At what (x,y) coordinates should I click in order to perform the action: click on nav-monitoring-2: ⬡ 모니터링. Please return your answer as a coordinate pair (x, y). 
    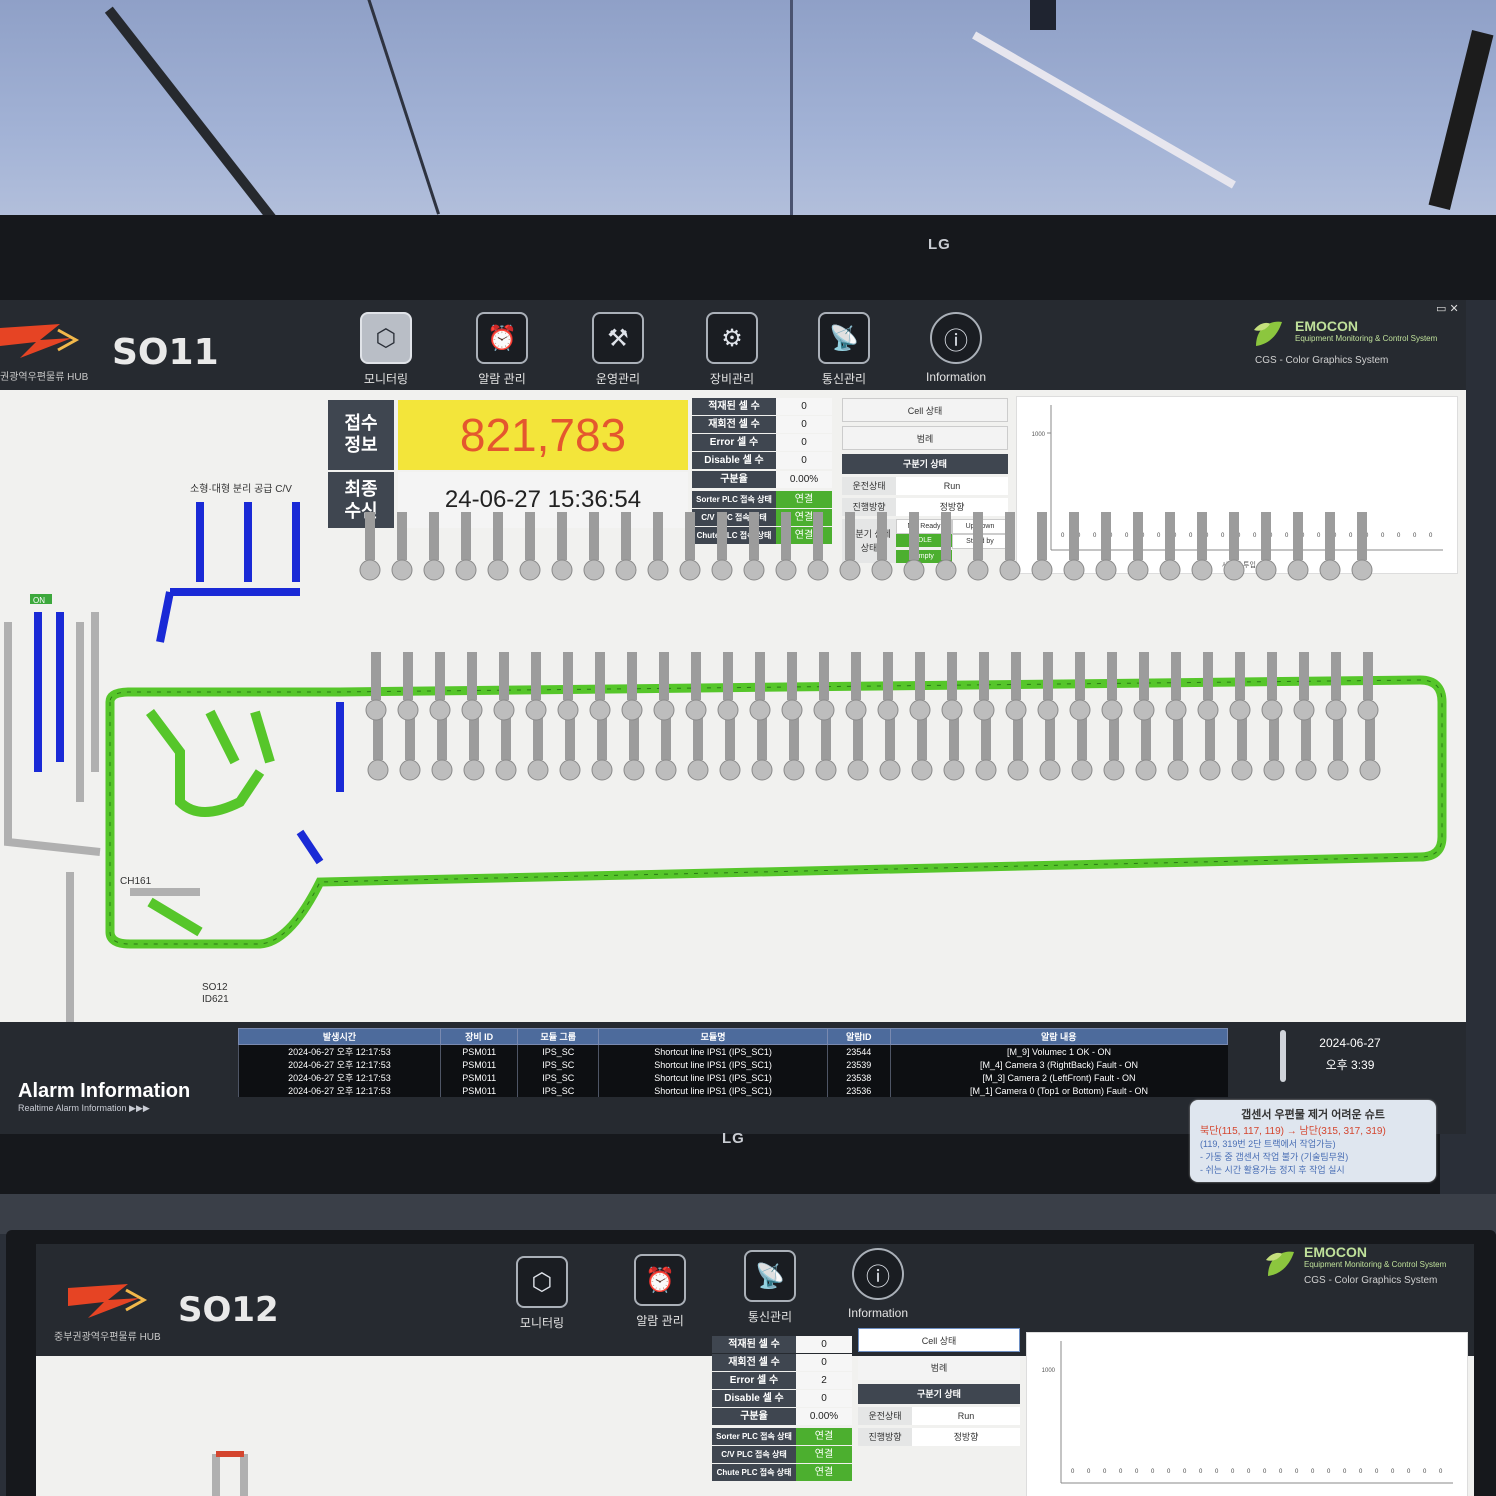
    Looking at the image, I should click on (542, 1293).